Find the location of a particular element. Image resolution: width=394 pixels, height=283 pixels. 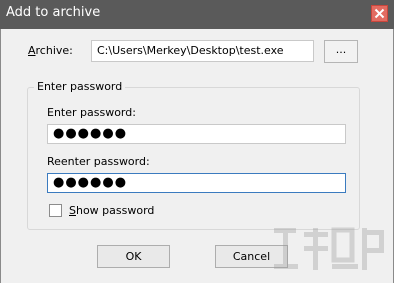

reenter-password-label: Reenter password: is located at coordinates (98, 161).